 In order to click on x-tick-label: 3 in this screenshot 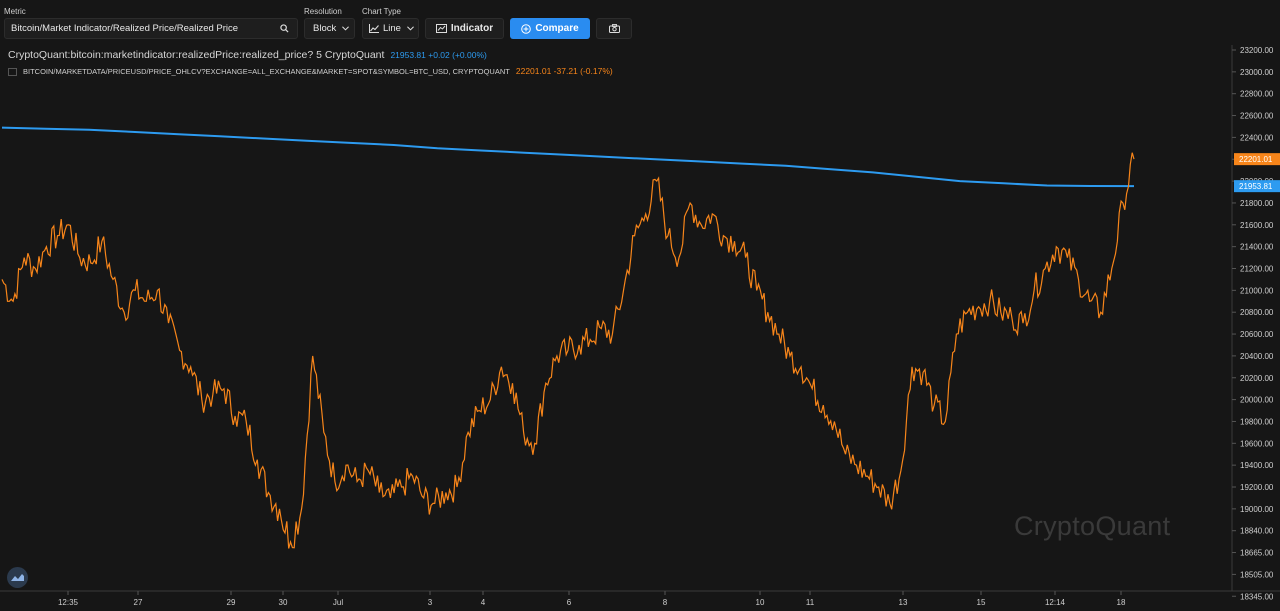, I will do `click(430, 602)`.